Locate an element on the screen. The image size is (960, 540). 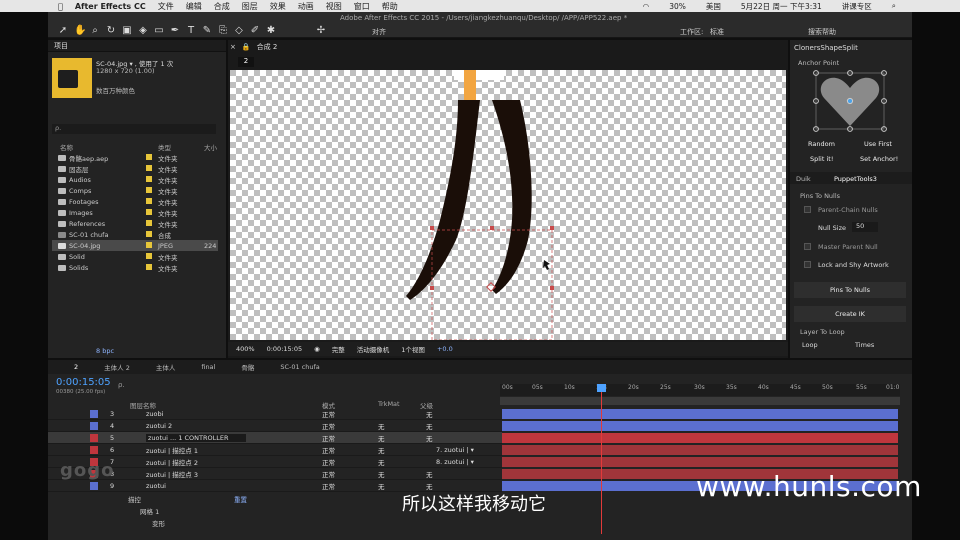
workspace-select: 标准 is located at coordinates (717, 32).